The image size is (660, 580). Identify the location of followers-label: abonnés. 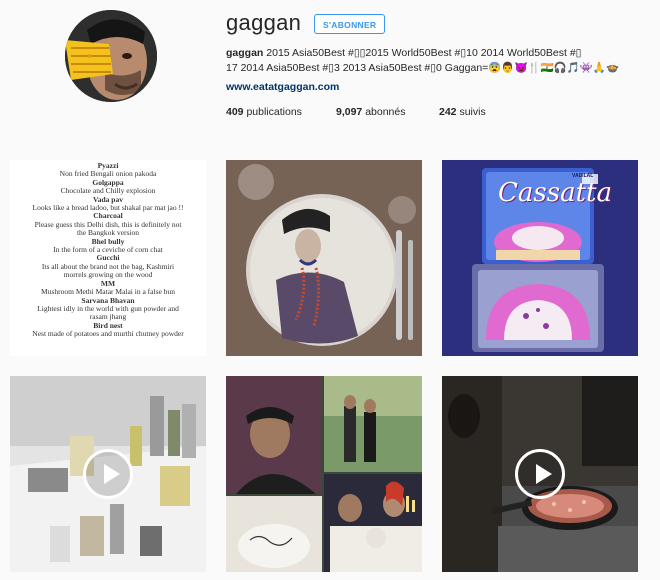
(385, 112).